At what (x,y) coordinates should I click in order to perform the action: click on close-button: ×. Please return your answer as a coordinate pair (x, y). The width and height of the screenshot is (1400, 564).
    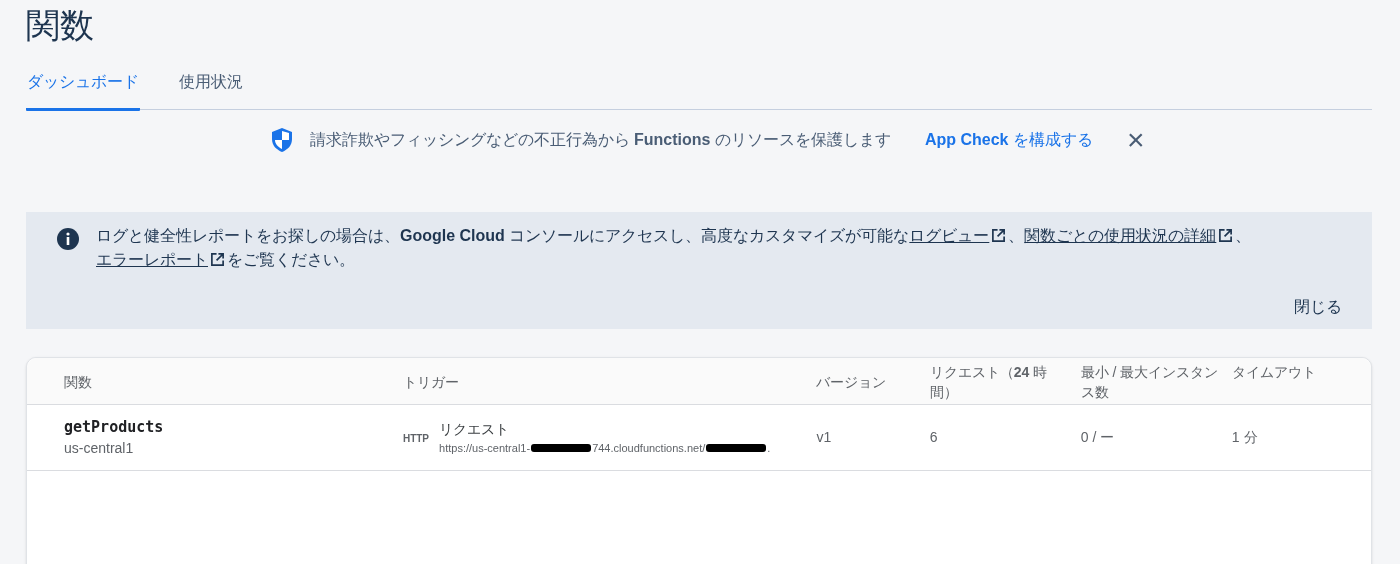
    Looking at the image, I should click on (1135, 140).